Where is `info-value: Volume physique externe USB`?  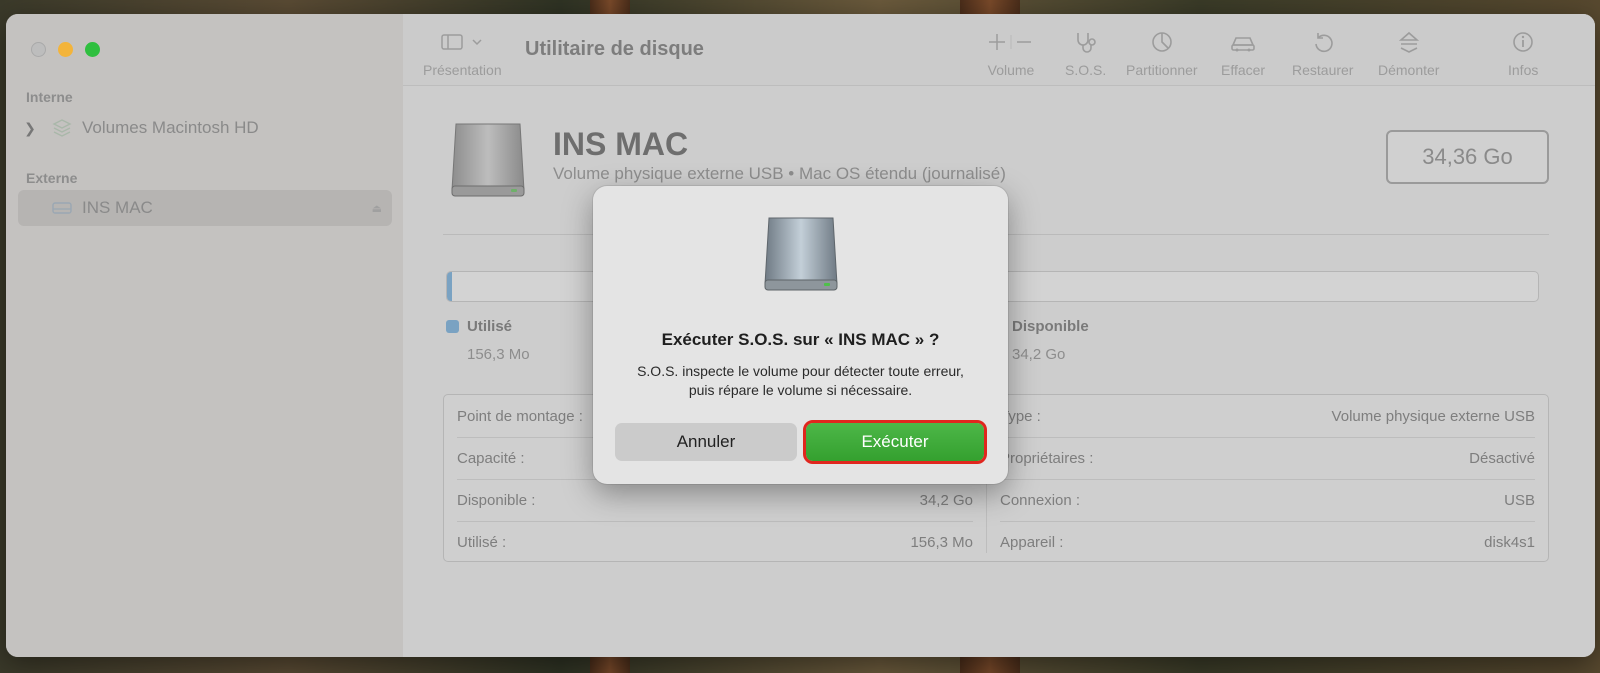 info-value: Volume physique externe USB is located at coordinates (1433, 416).